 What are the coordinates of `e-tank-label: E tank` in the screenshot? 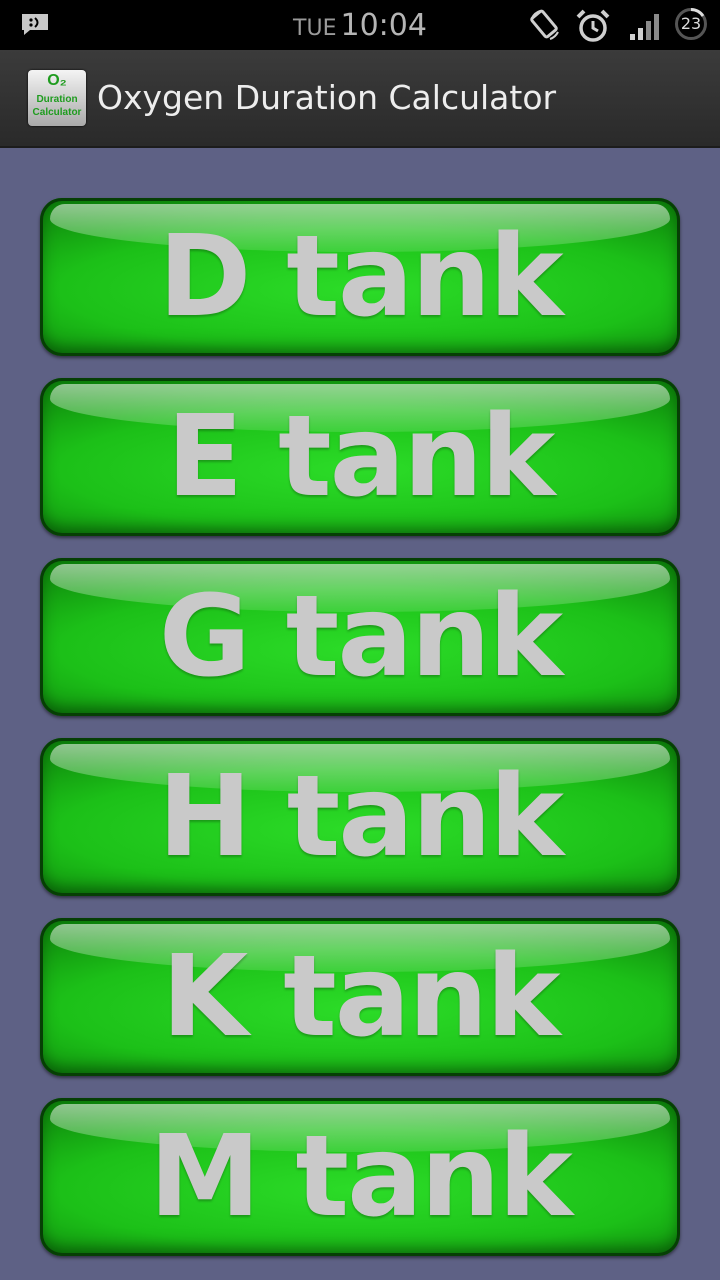 It's located at (361, 457).